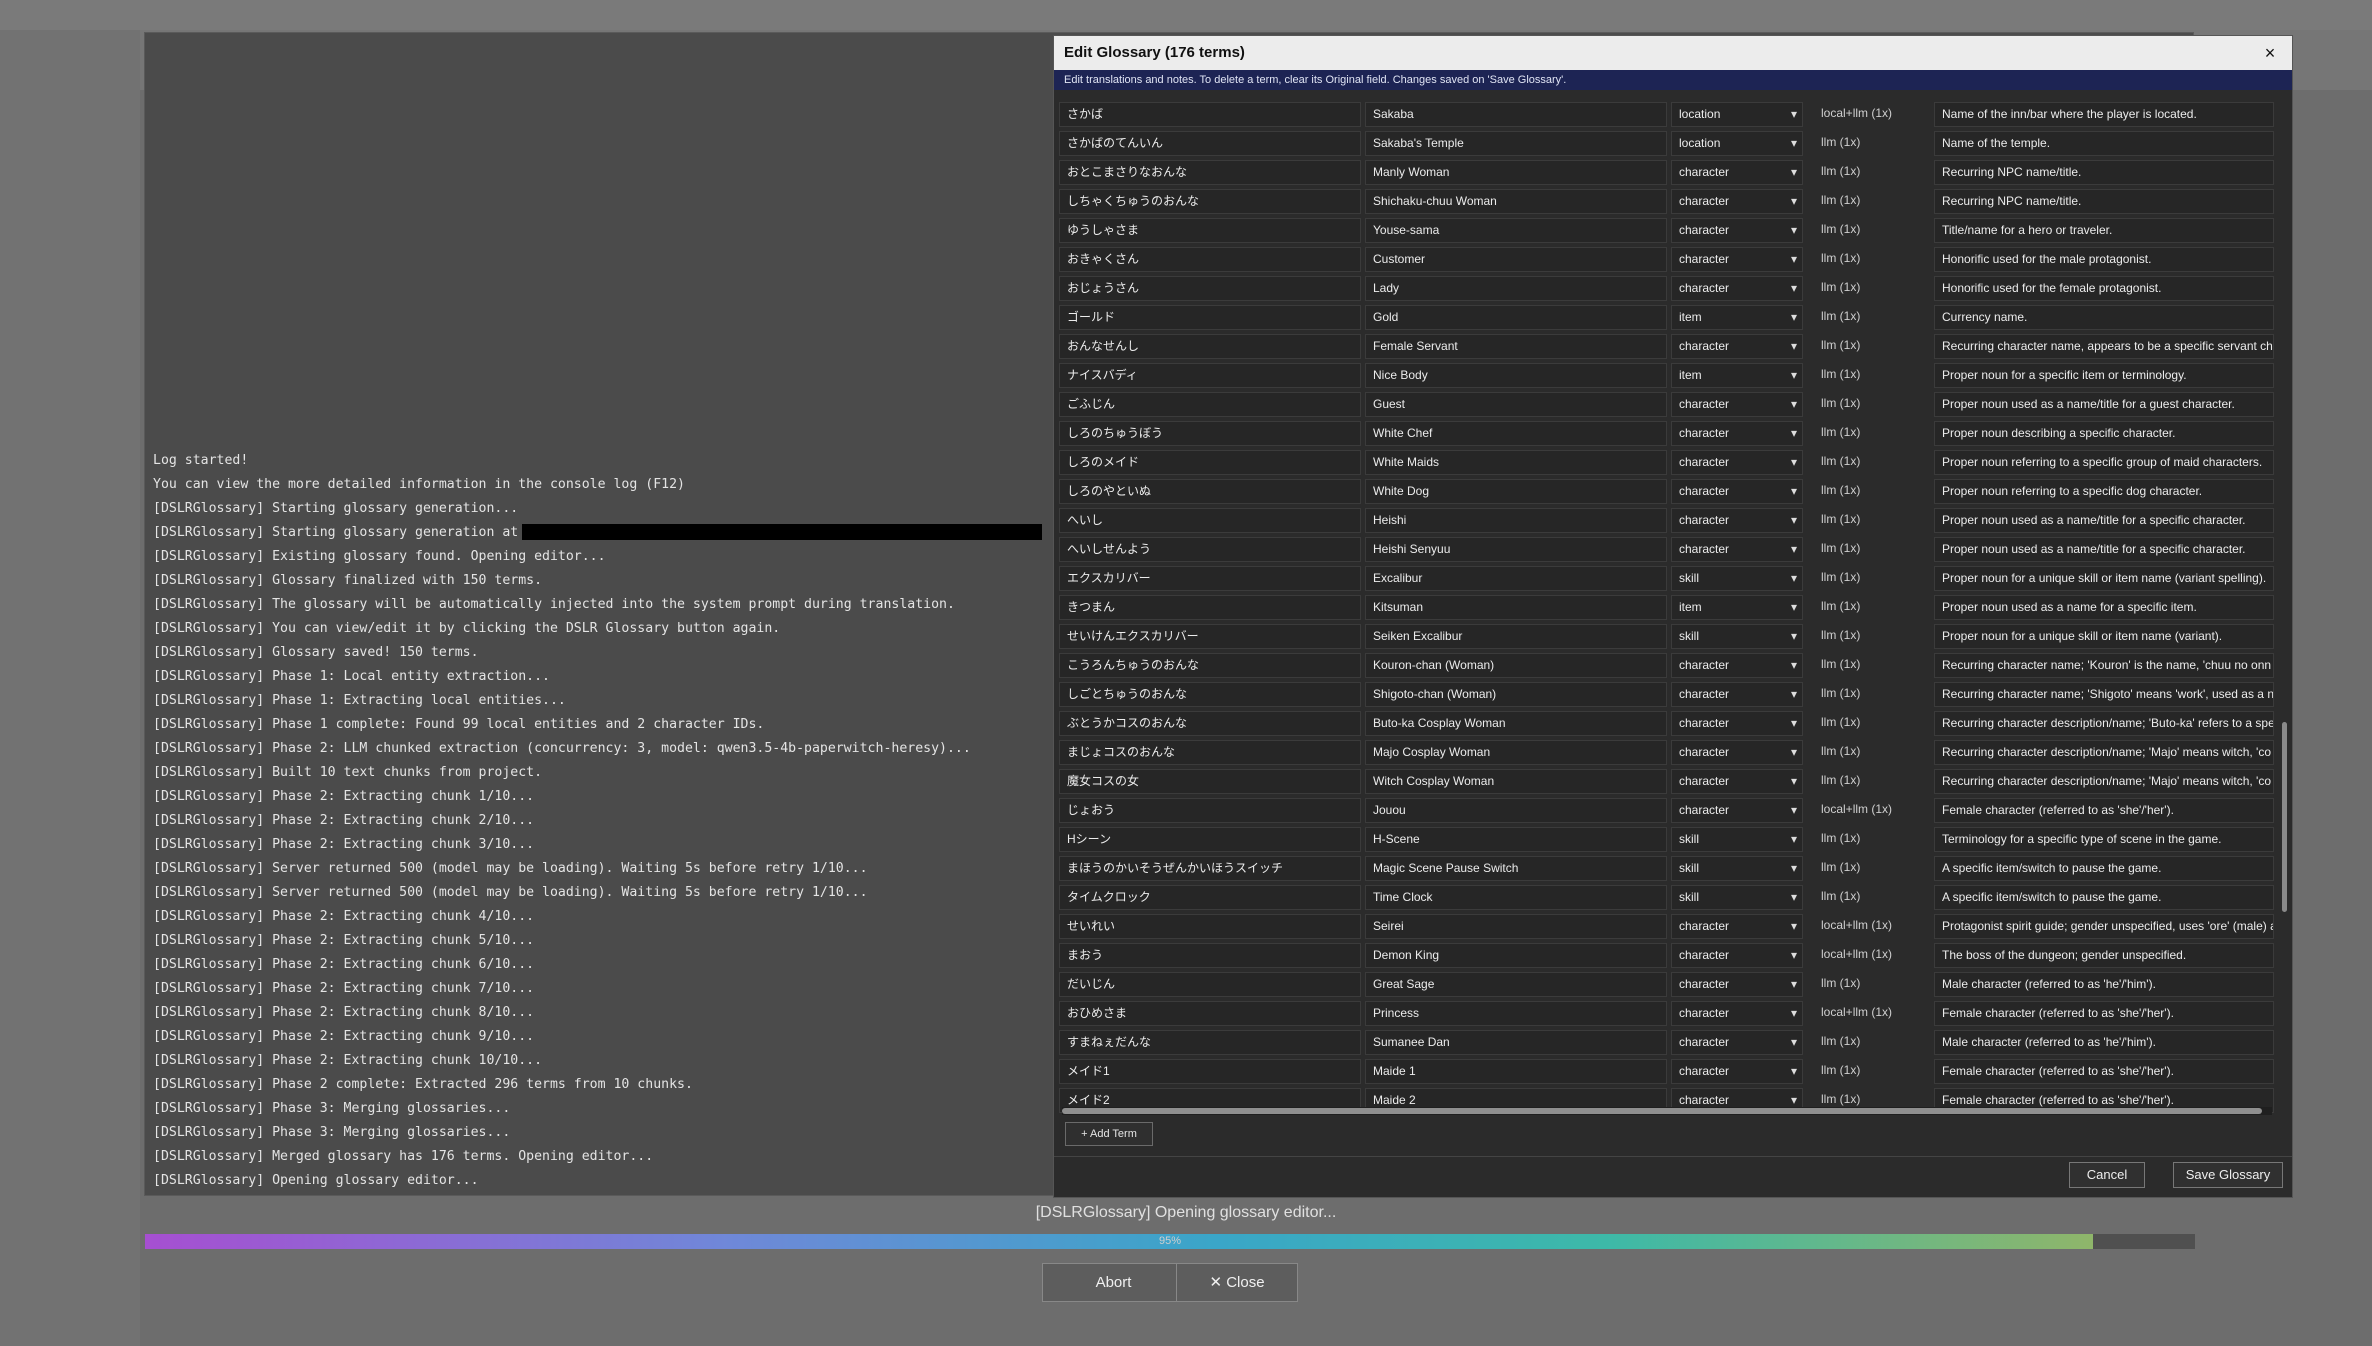 The width and height of the screenshot is (2372, 1346). Describe the element at coordinates (1210, 752) in the screenshot. I see `original-field: まじょコスのおんな` at that location.